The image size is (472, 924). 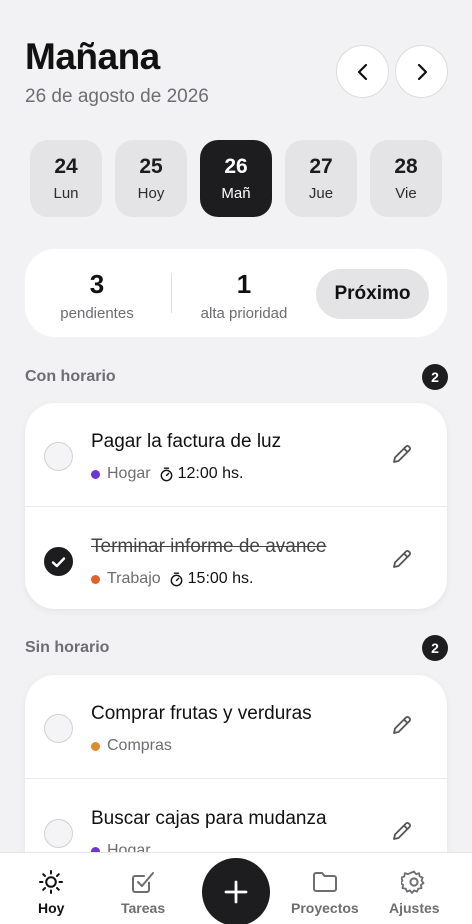 I want to click on day-label: Hoy, so click(x=151, y=193).